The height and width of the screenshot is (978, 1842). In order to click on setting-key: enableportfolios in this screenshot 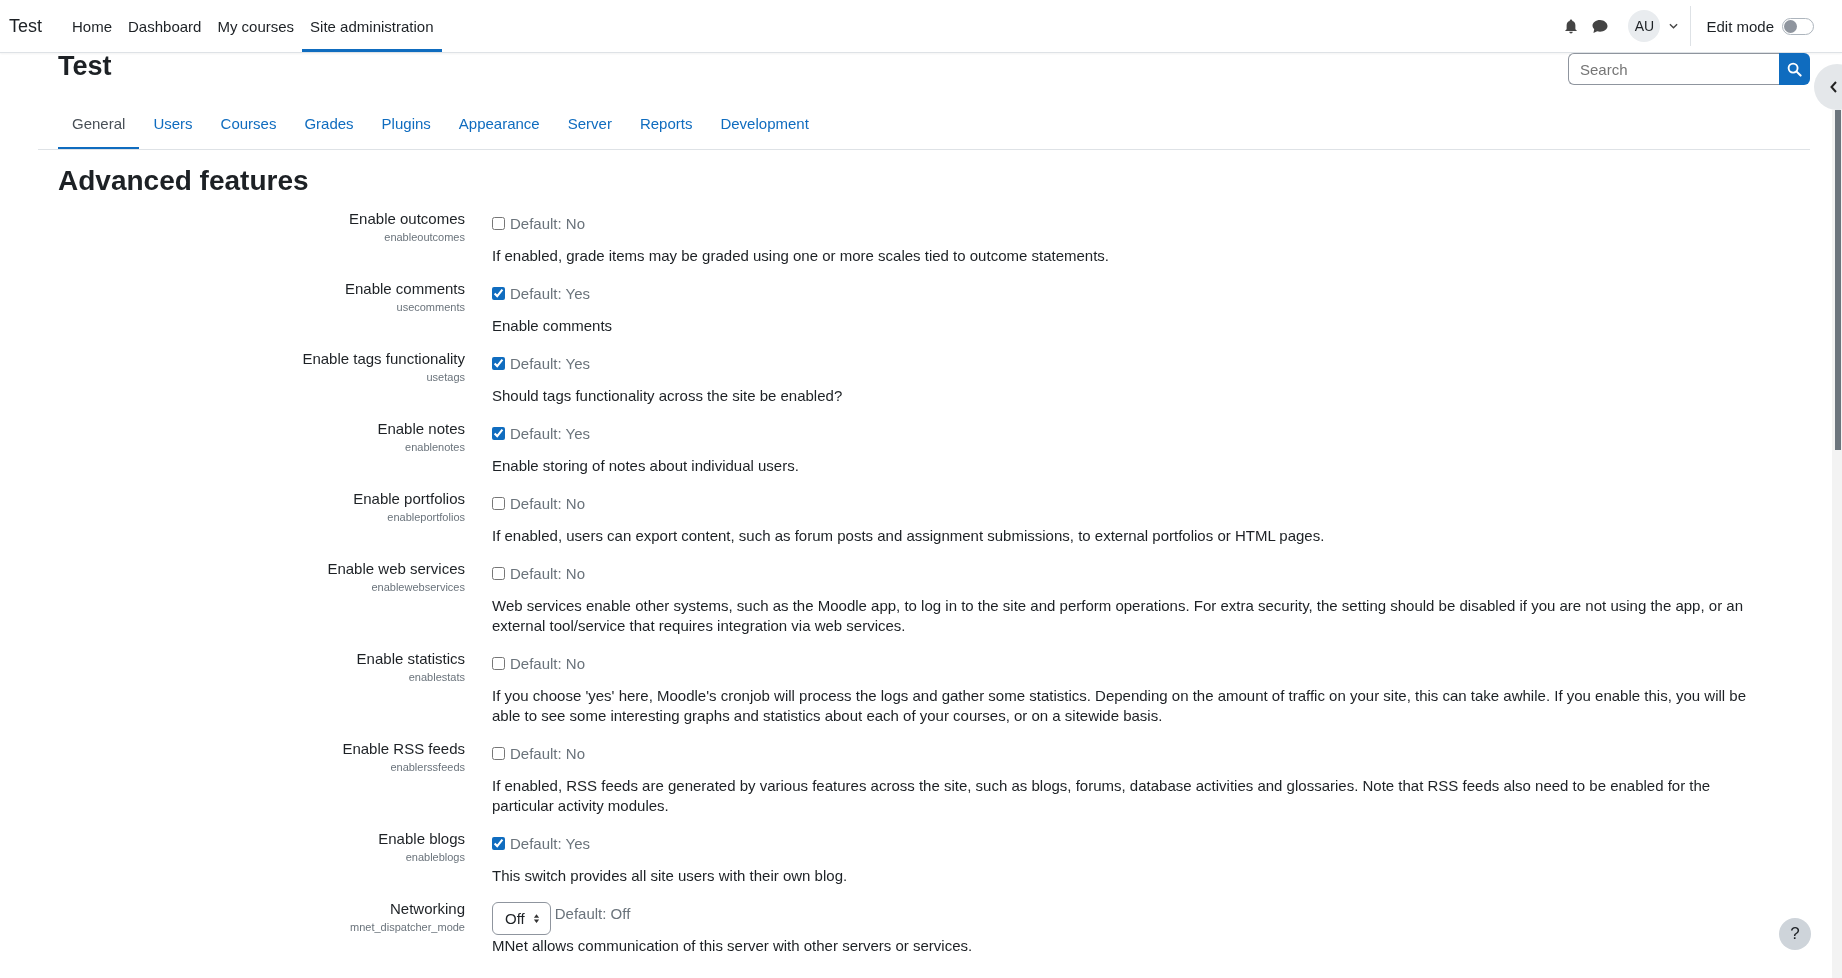, I will do `click(426, 516)`.